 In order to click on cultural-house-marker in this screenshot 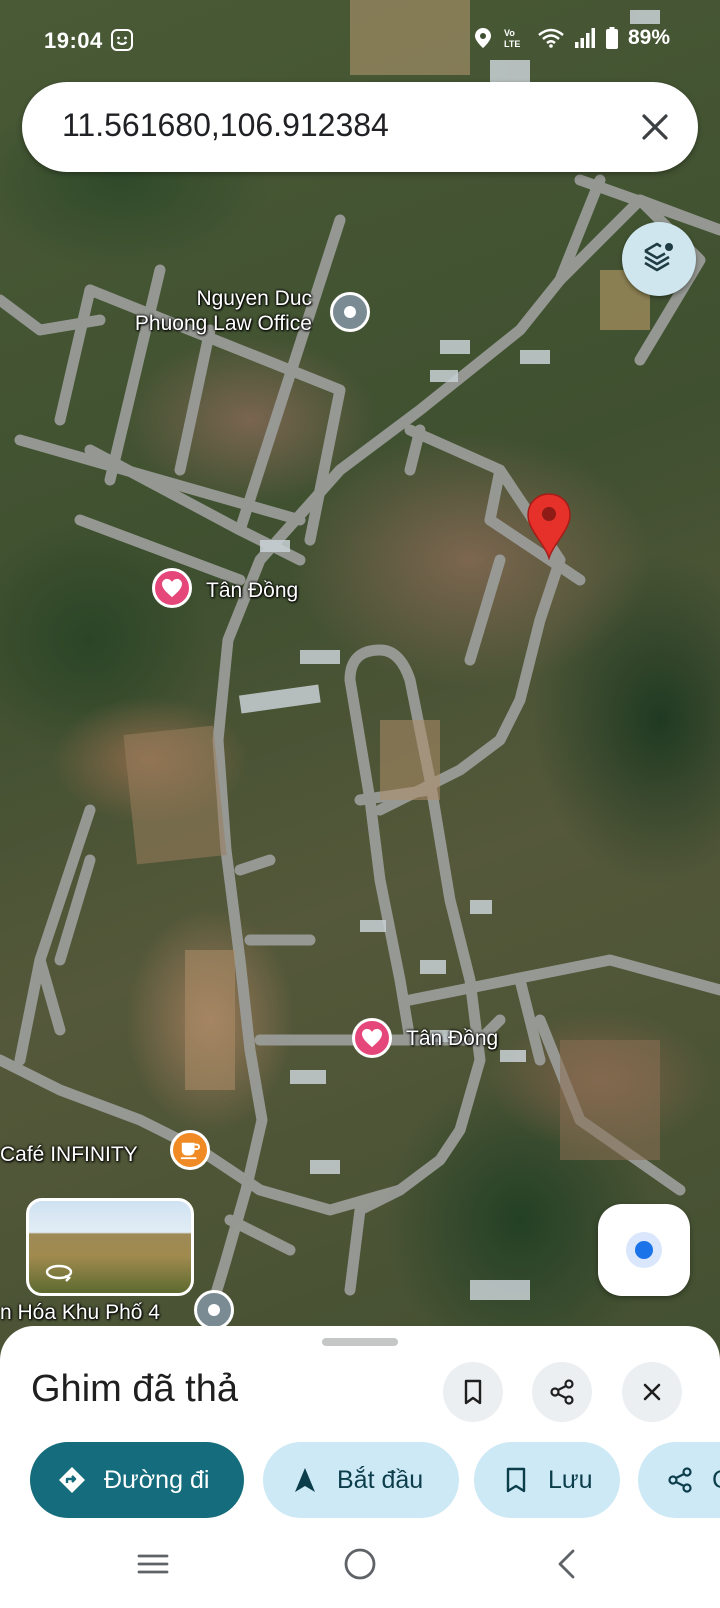, I will do `click(214, 1310)`.